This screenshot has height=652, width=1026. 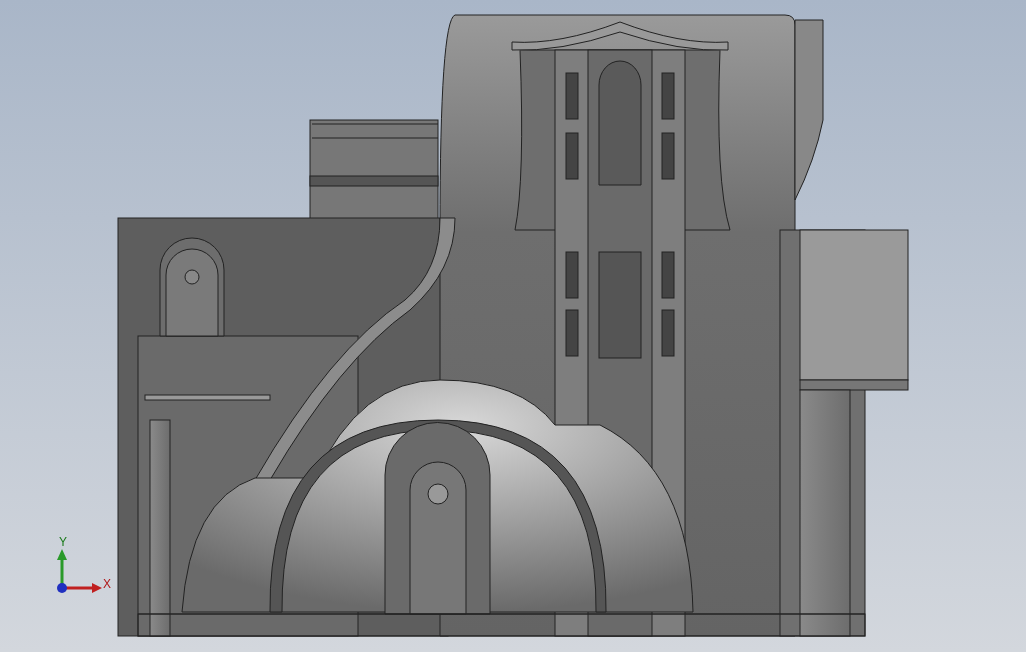 What do you see at coordinates (107, 584) in the screenshot?
I see `x-axis-label: X` at bounding box center [107, 584].